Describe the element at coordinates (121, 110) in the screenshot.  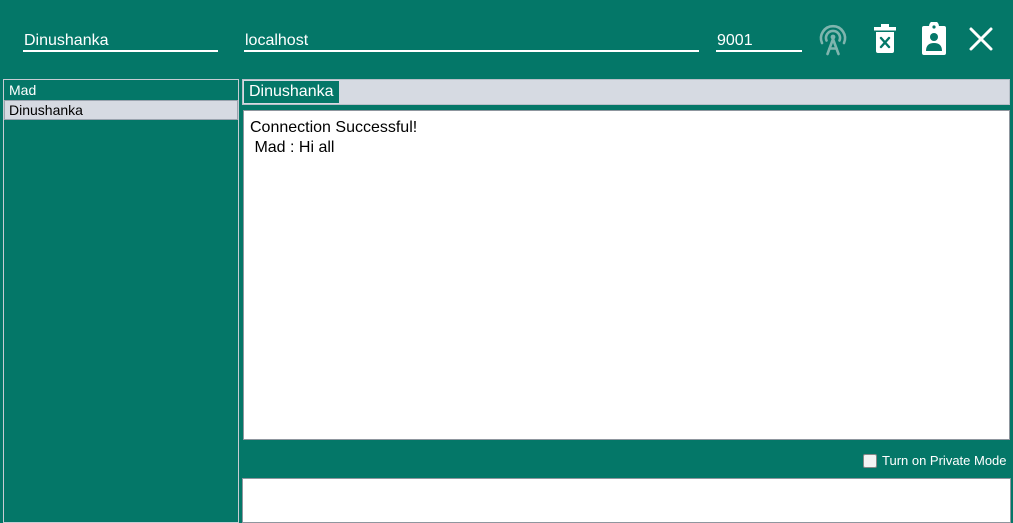
I see `user-list-item-selected: Dinushanka` at that location.